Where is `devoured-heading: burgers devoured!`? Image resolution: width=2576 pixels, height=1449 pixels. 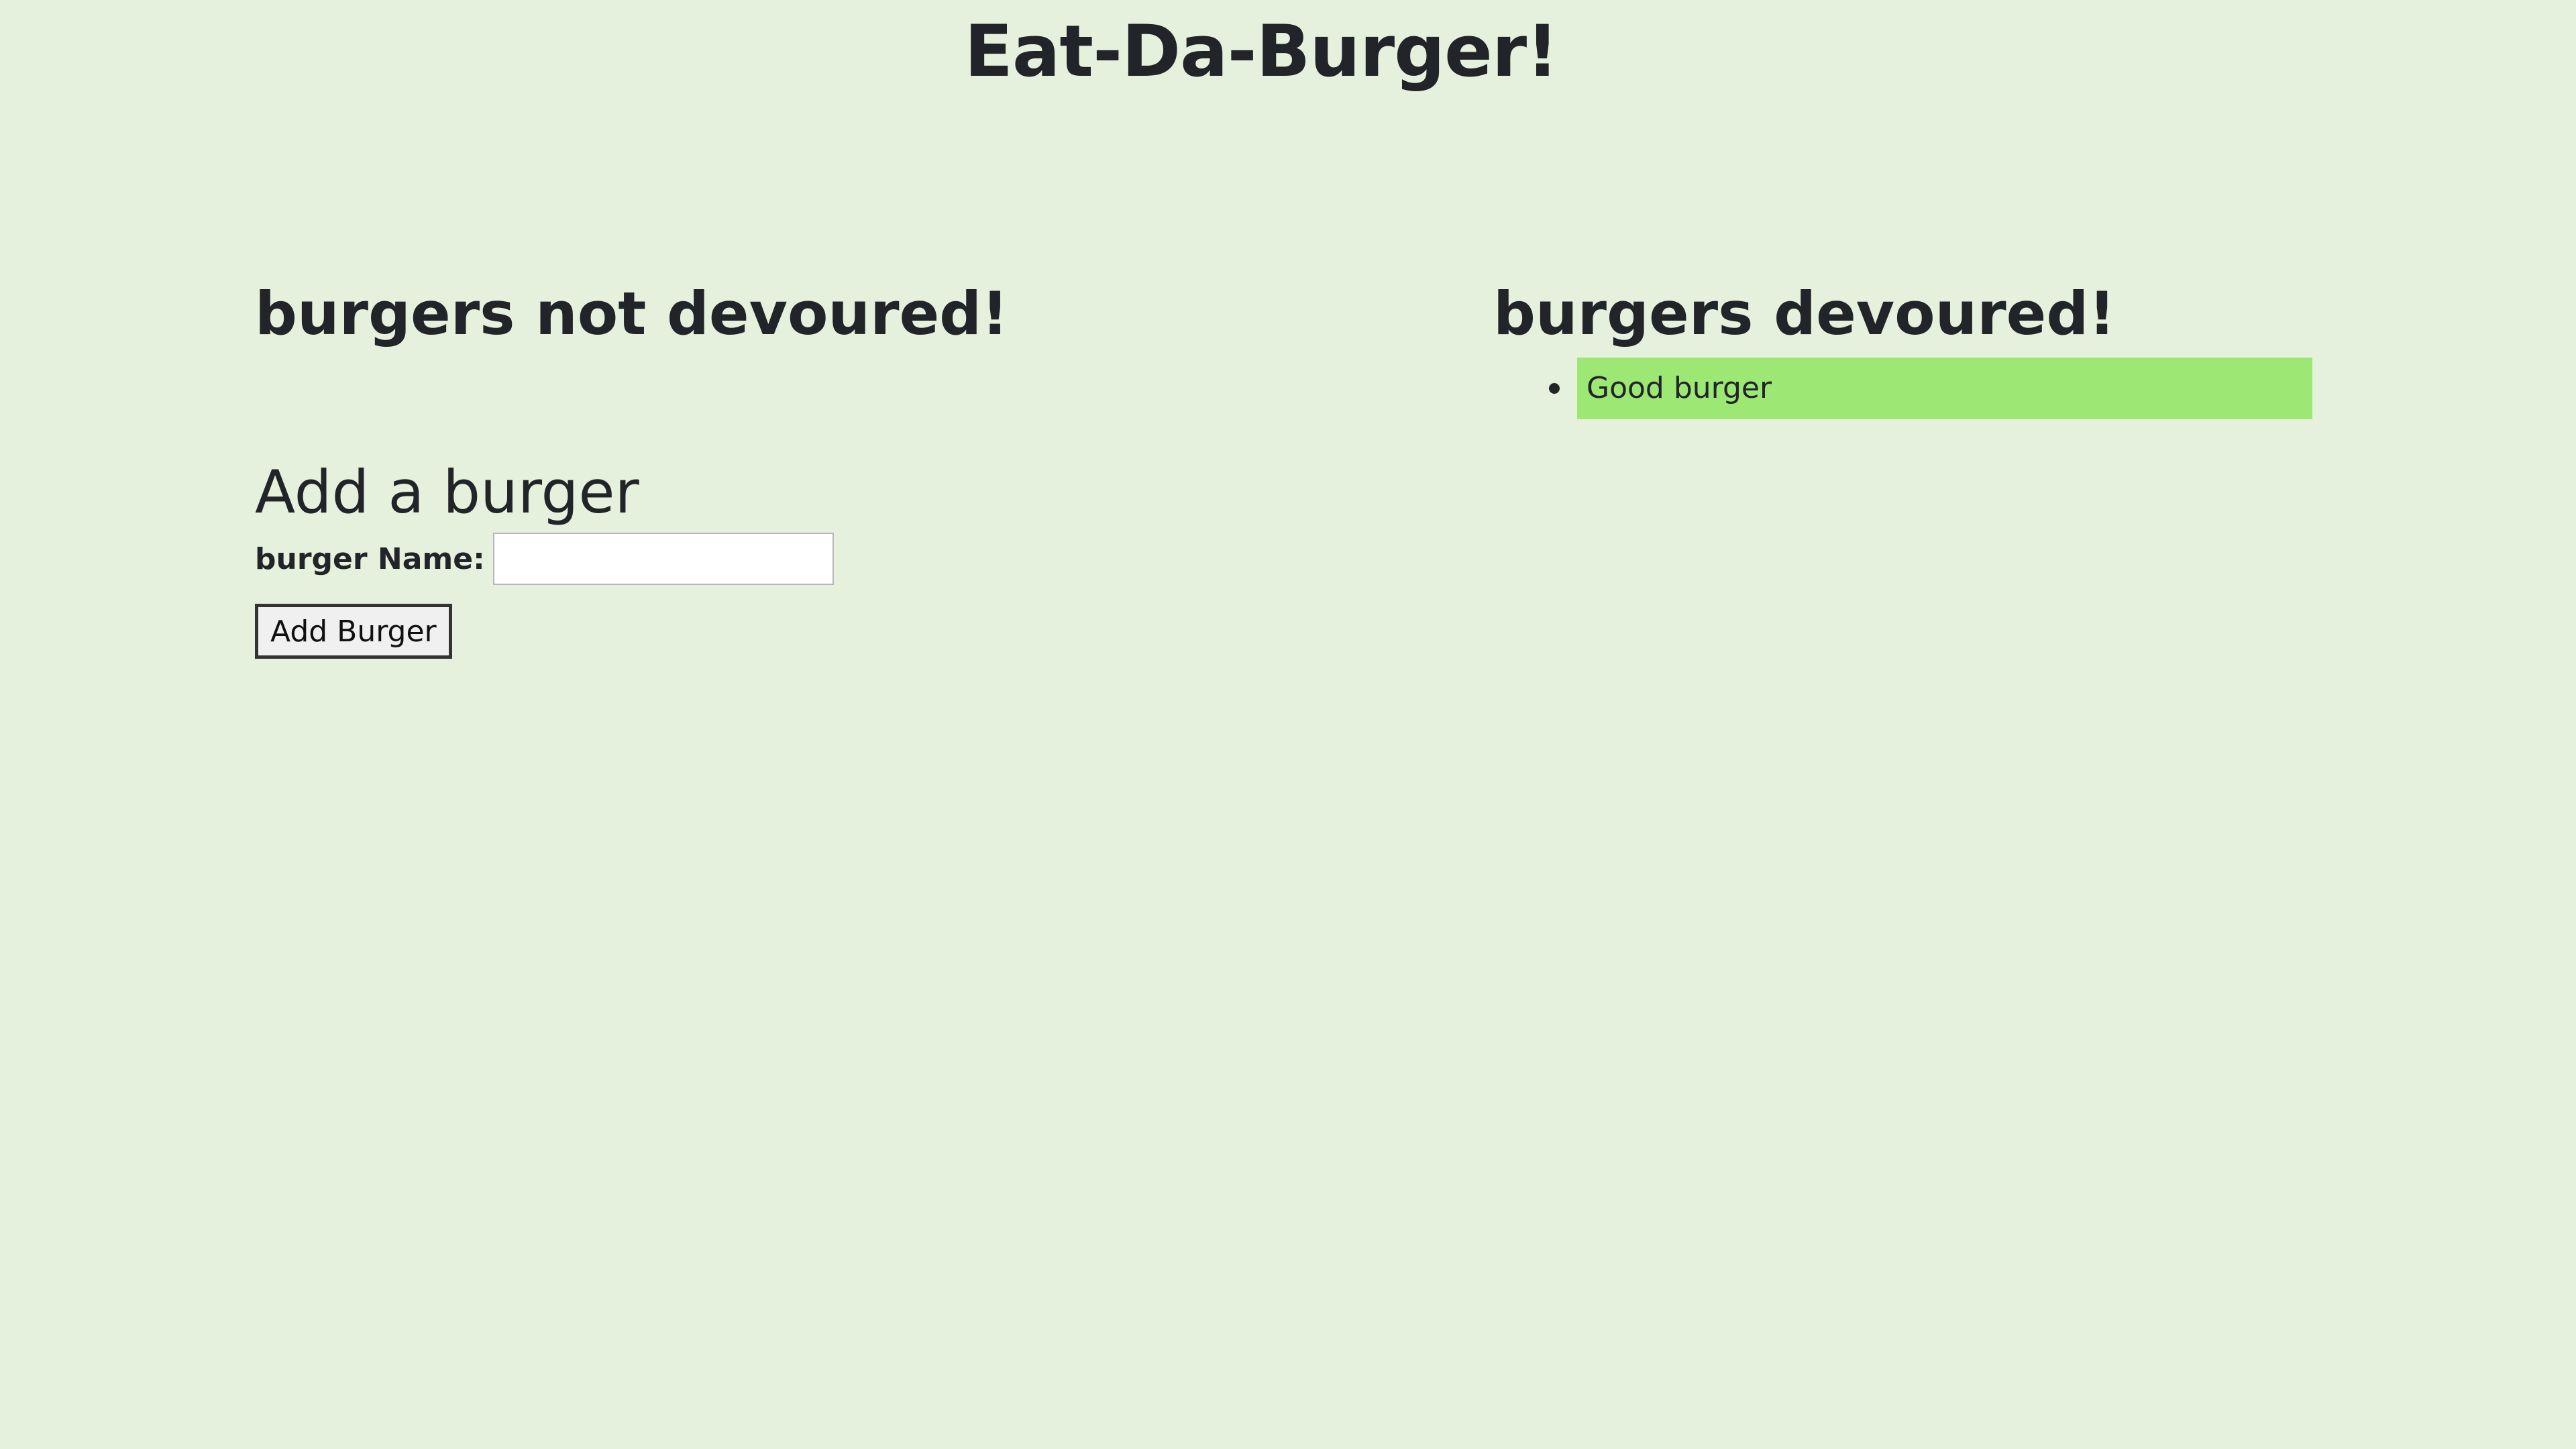
devoured-heading: burgers devoured! is located at coordinates (1804, 313).